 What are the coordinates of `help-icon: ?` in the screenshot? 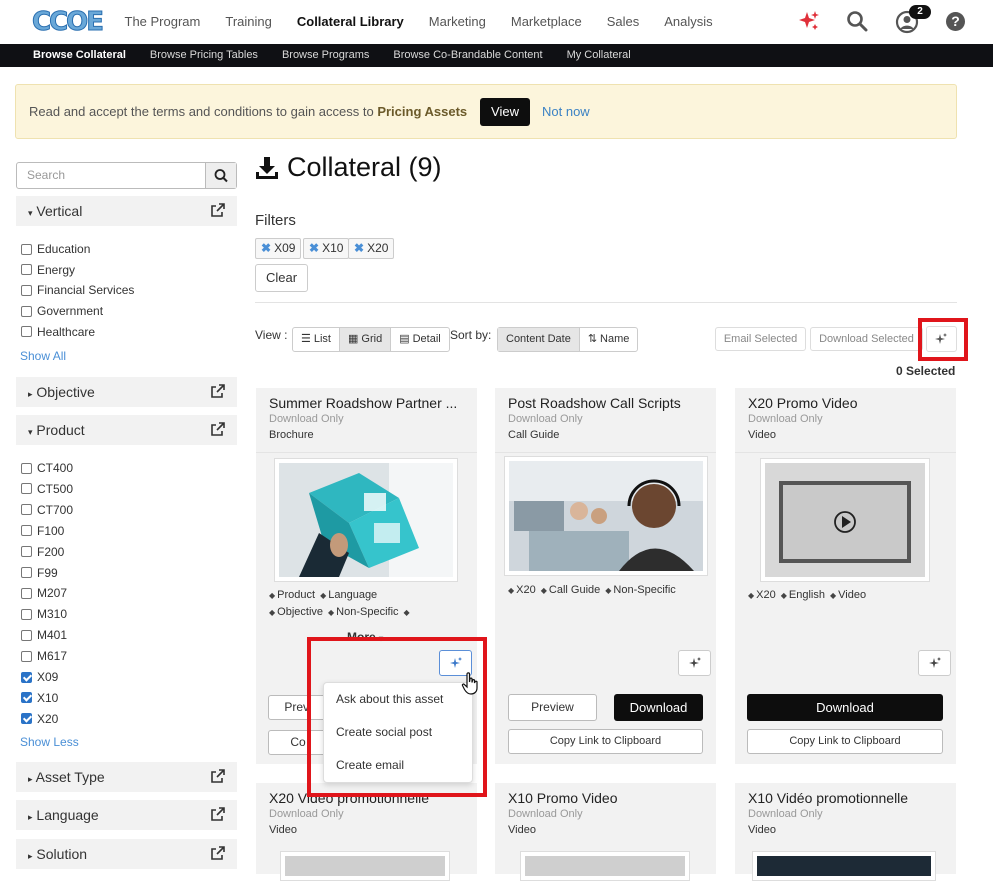 It's located at (955, 21).